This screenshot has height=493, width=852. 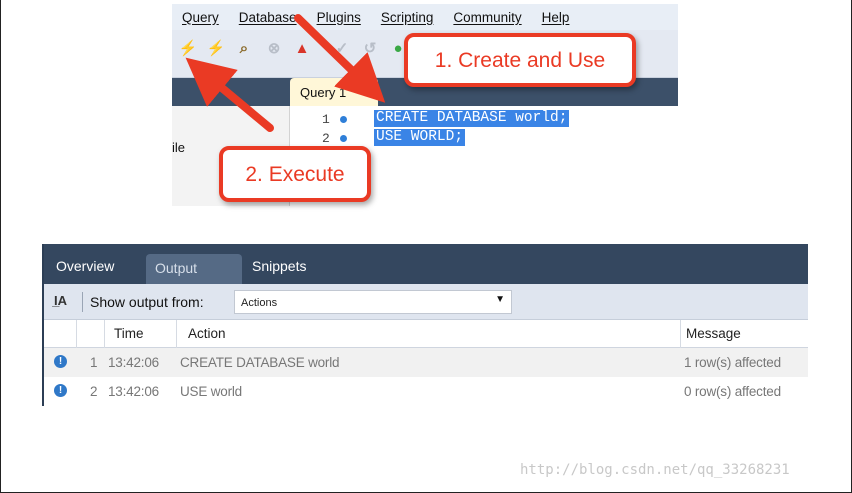 What do you see at coordinates (655, 470) in the screenshot?
I see `watermark-url: http://blog.csdn.net/qq_33268231` at bounding box center [655, 470].